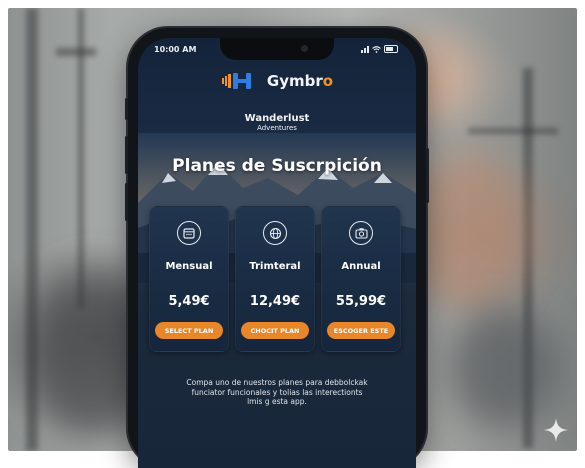  What do you see at coordinates (189, 266) in the screenshot?
I see `plan-name: Mensual` at bounding box center [189, 266].